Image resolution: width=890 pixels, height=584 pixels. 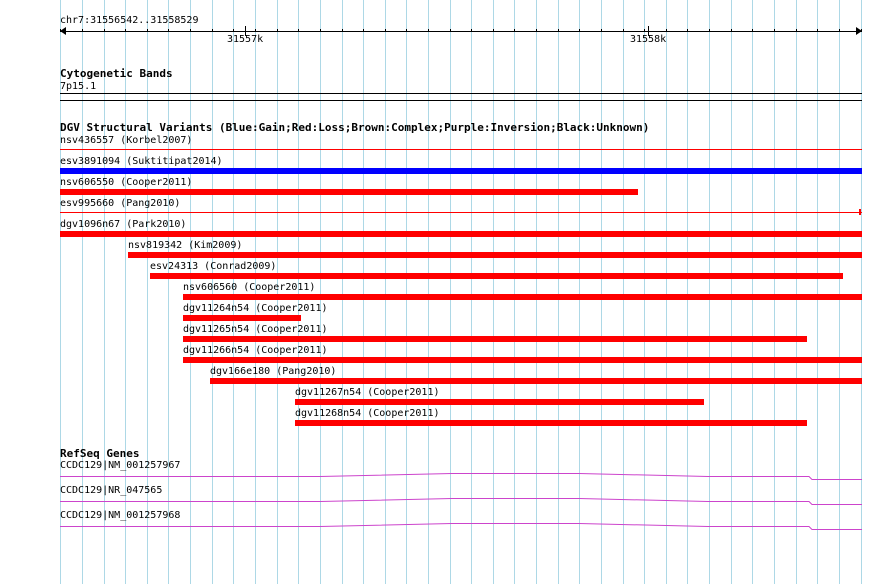 What do you see at coordinates (255, 330) in the screenshot?
I see `variant-label: dgv11265n54 (Cooper2011)` at bounding box center [255, 330].